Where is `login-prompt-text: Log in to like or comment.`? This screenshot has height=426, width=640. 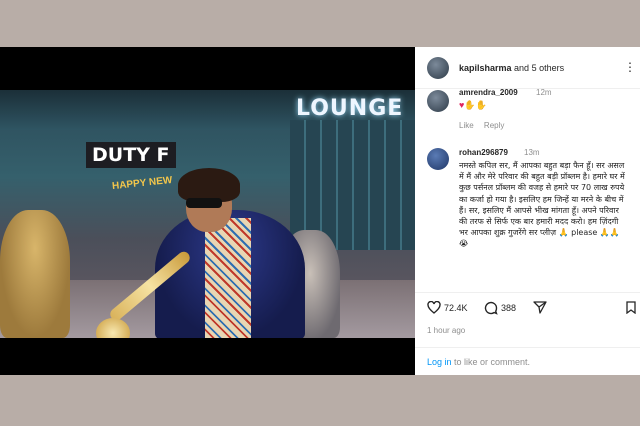
login-prompt-text: Log in to like or comment. is located at coordinates (478, 362).